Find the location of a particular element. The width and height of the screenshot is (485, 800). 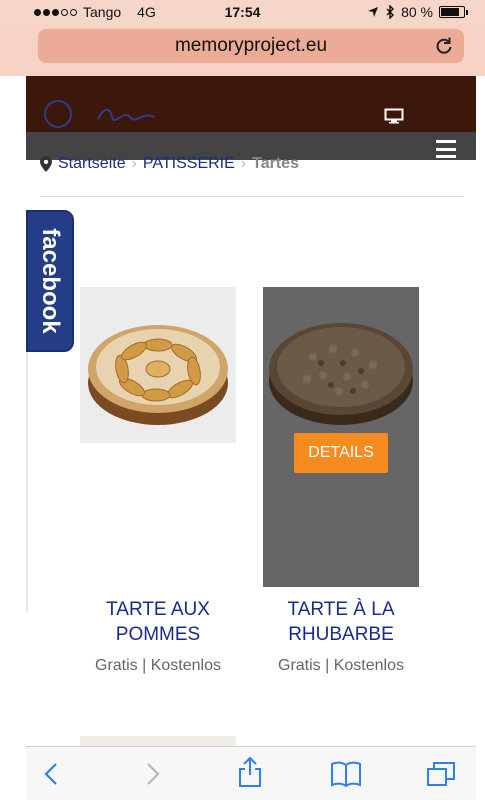

breadcrumb: Startseite › PATISSERIE › Tartes is located at coordinates (169, 164).